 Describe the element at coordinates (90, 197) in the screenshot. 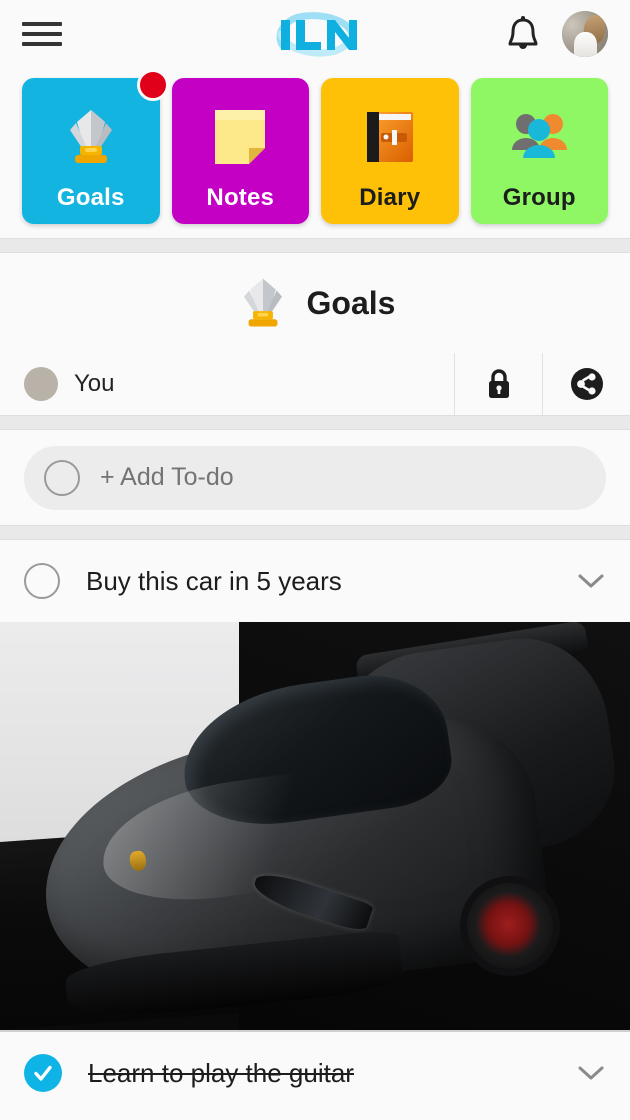

I see `category-label: Goals` at that location.